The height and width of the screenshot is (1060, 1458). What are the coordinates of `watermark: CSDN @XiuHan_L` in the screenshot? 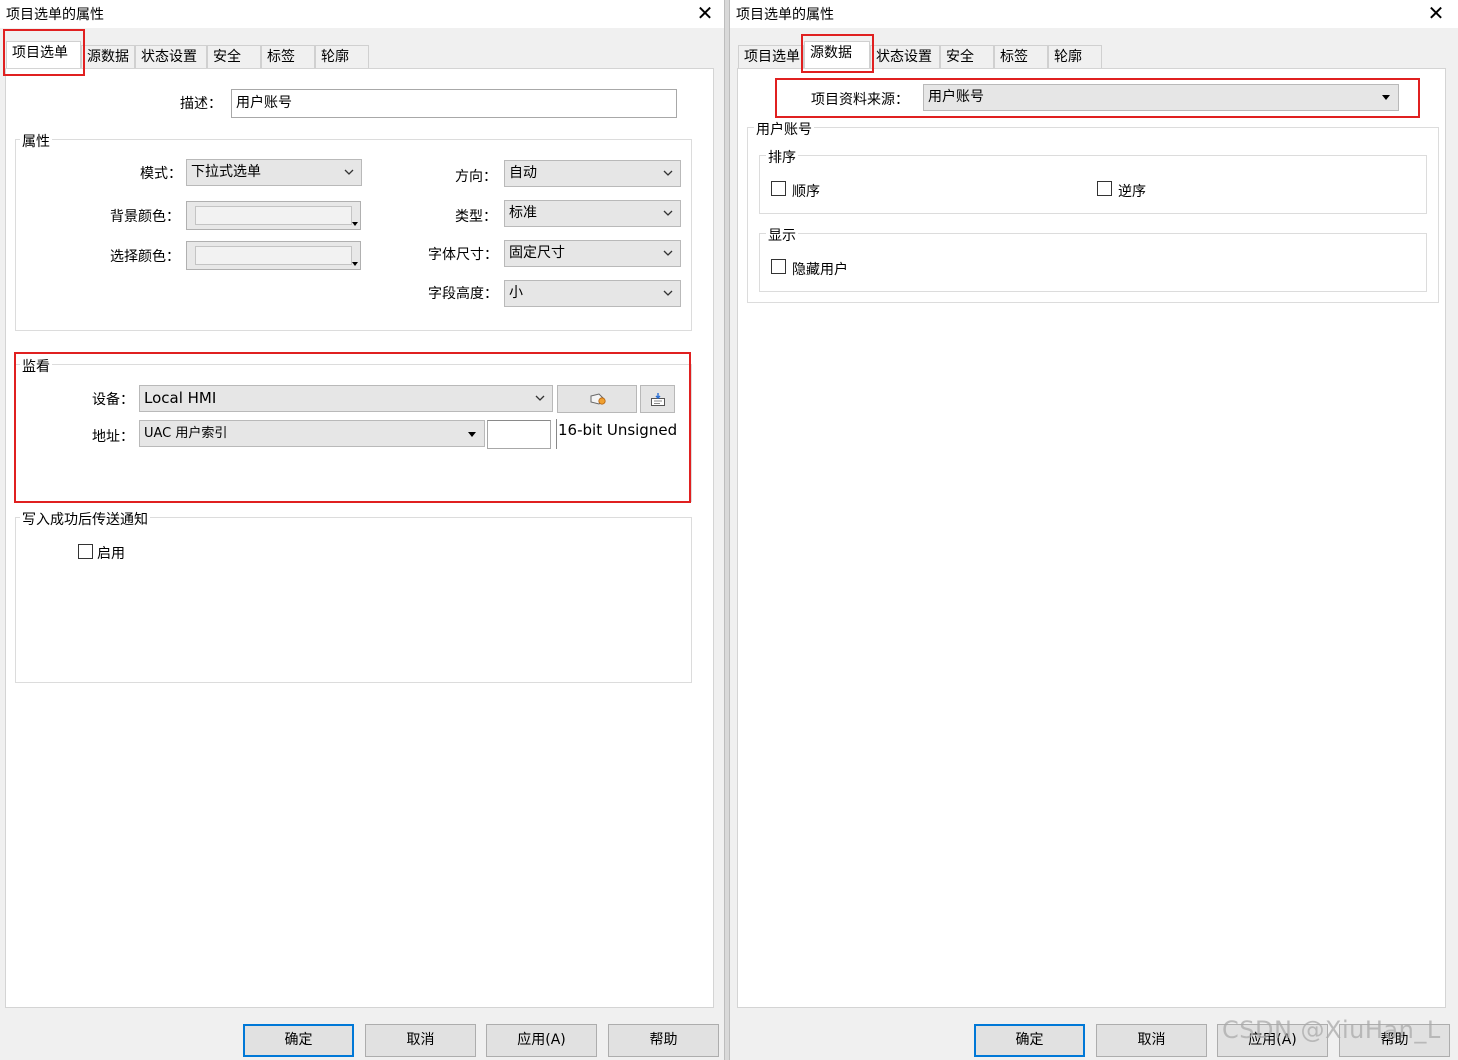 It's located at (1331, 1030).